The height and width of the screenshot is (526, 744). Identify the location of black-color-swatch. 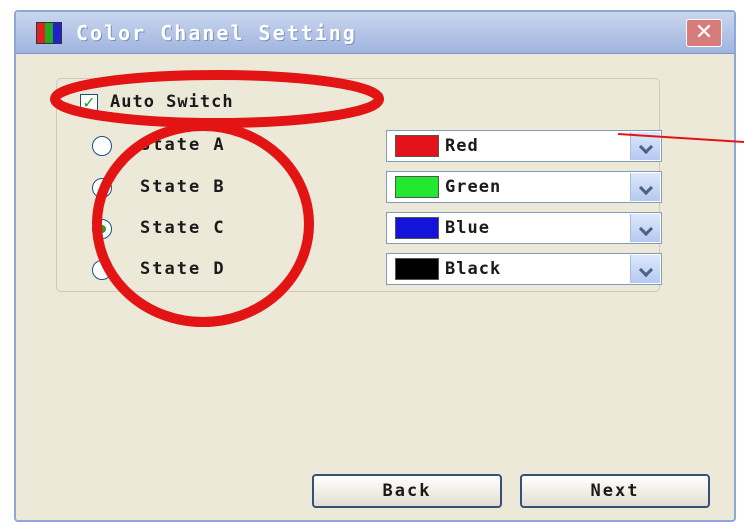
(417, 269).